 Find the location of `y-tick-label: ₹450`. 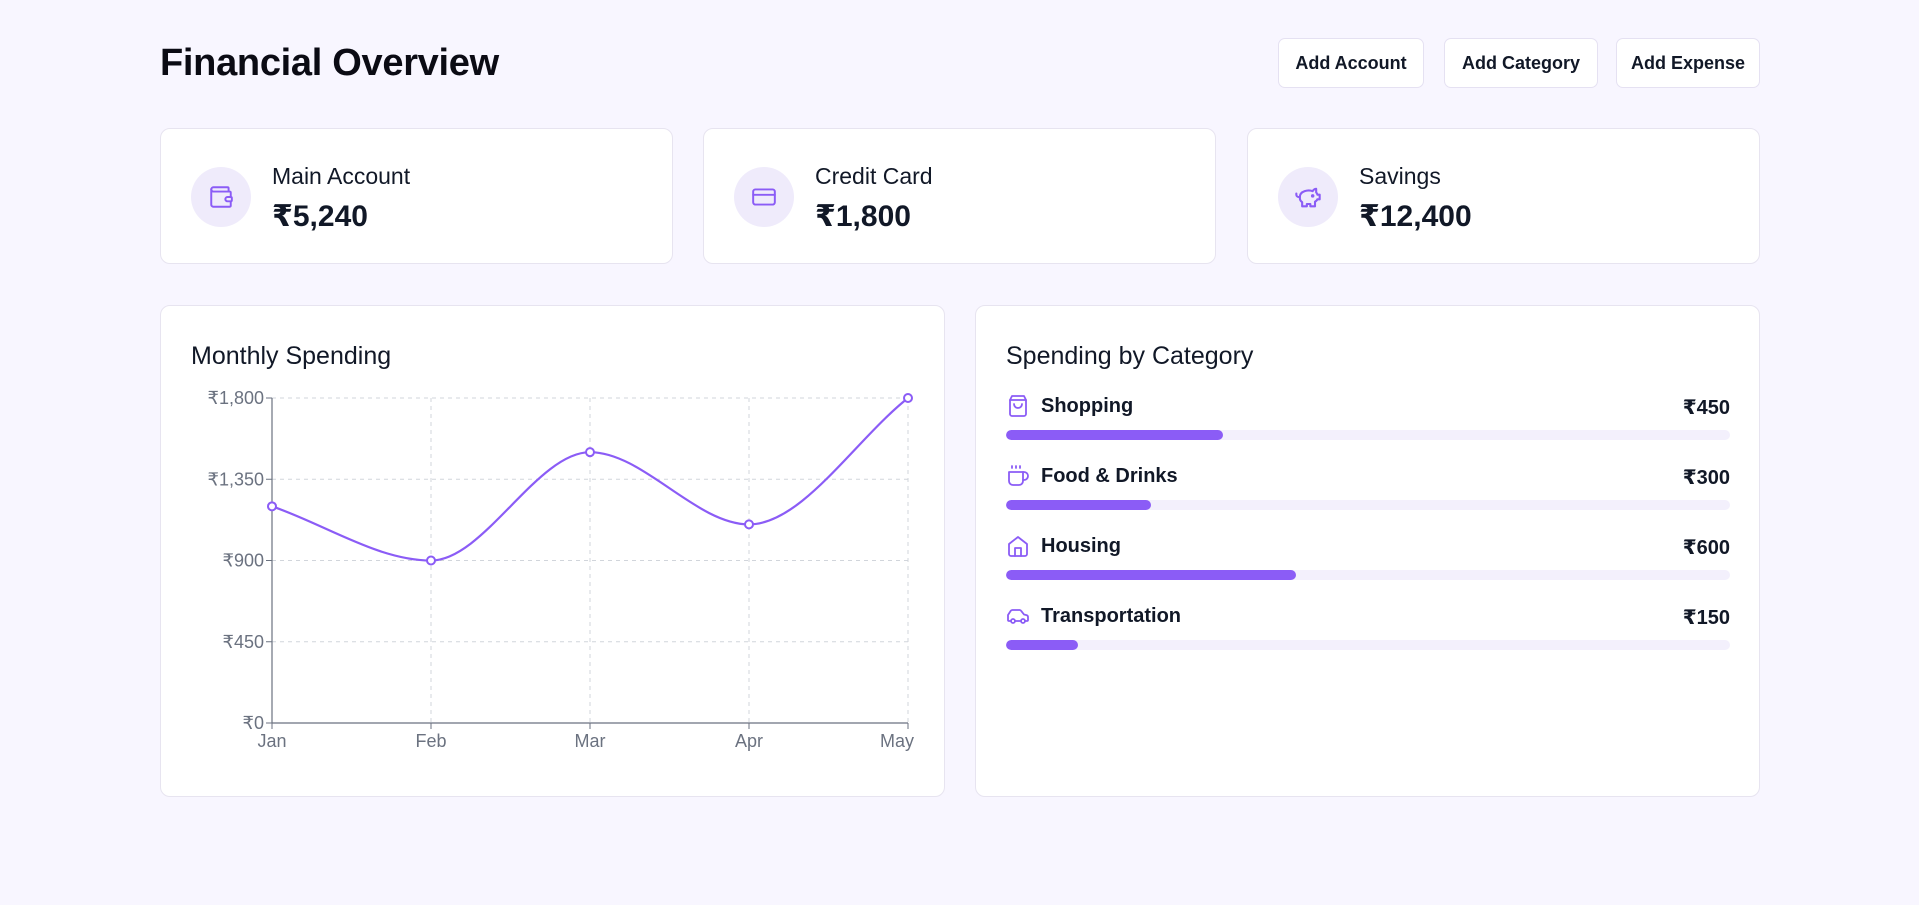

y-tick-label: ₹450 is located at coordinates (243, 642).